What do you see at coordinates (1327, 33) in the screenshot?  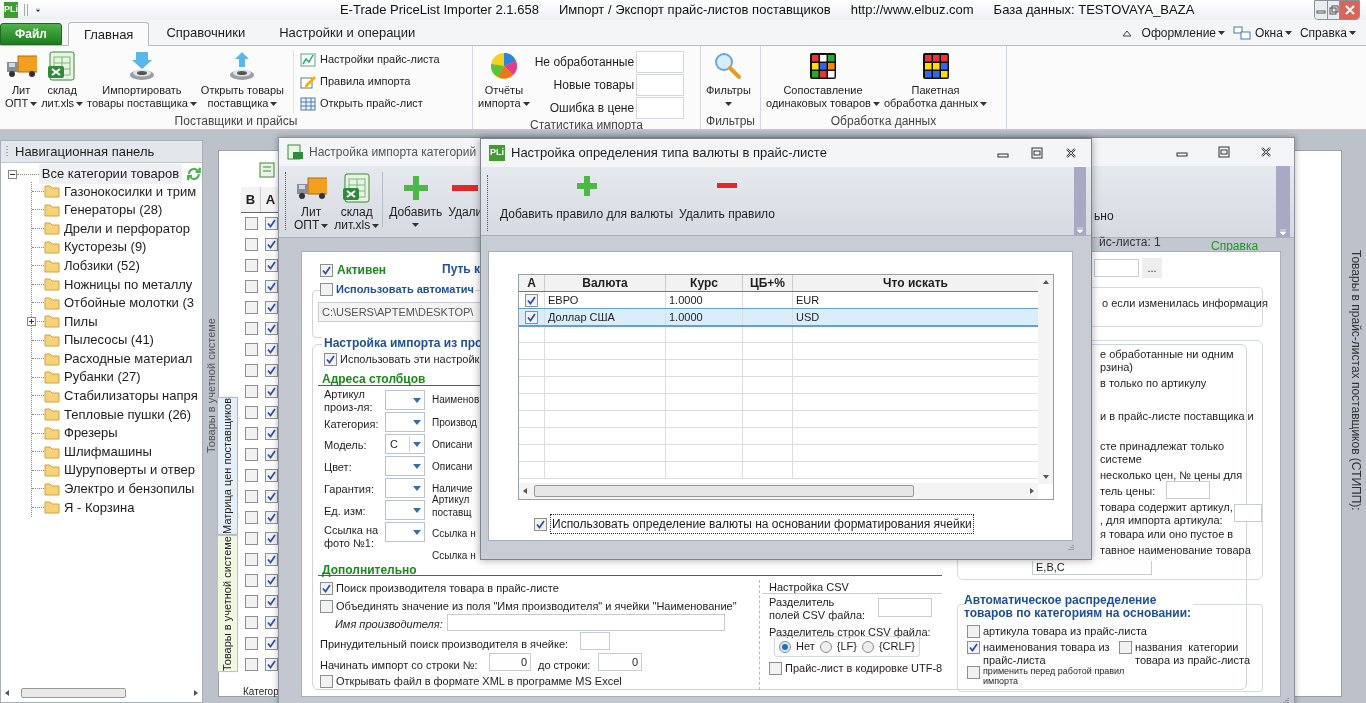 I see `menu-item: Справка` at bounding box center [1327, 33].